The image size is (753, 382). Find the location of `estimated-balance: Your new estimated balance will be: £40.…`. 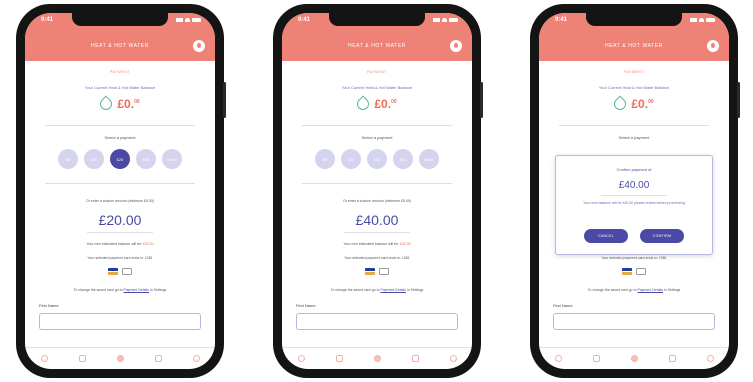

estimated-balance: Your new estimated balance will be: £40.… is located at coordinates (377, 244).